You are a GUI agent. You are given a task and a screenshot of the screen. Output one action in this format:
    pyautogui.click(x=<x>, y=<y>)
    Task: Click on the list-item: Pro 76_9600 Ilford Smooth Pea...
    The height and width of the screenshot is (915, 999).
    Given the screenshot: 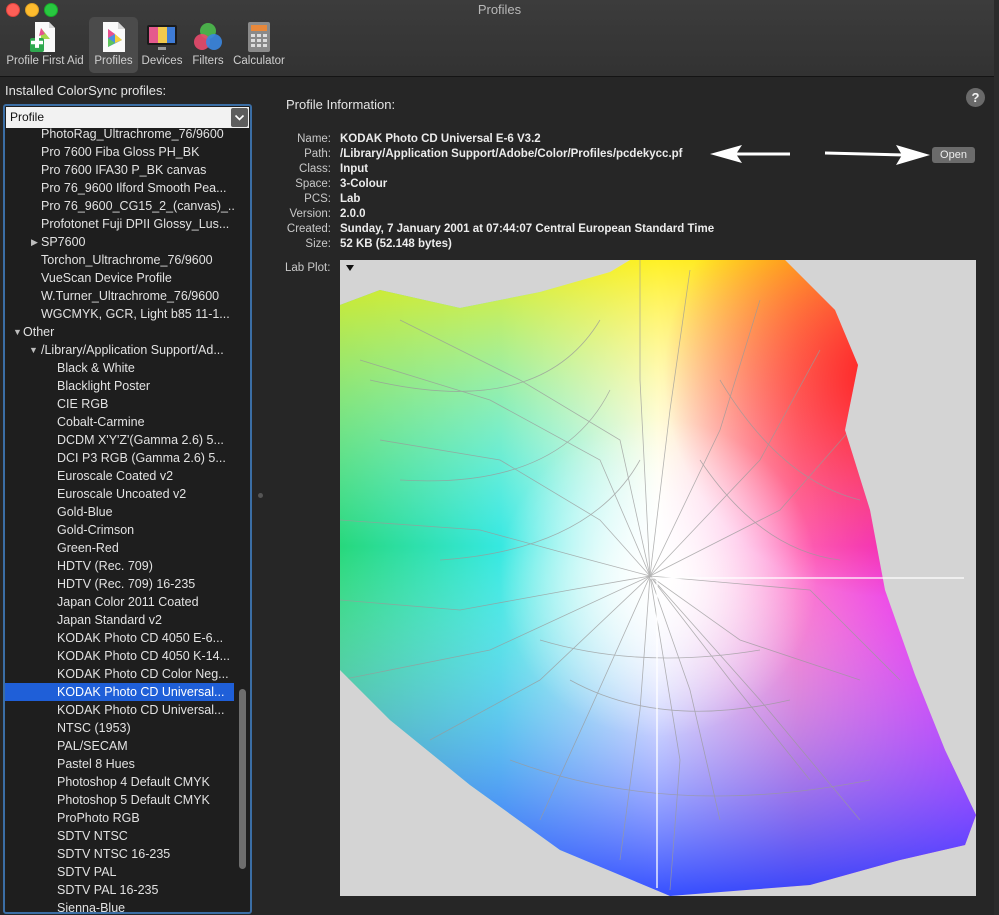 What is the action you would take?
    pyautogui.click(x=119, y=188)
    